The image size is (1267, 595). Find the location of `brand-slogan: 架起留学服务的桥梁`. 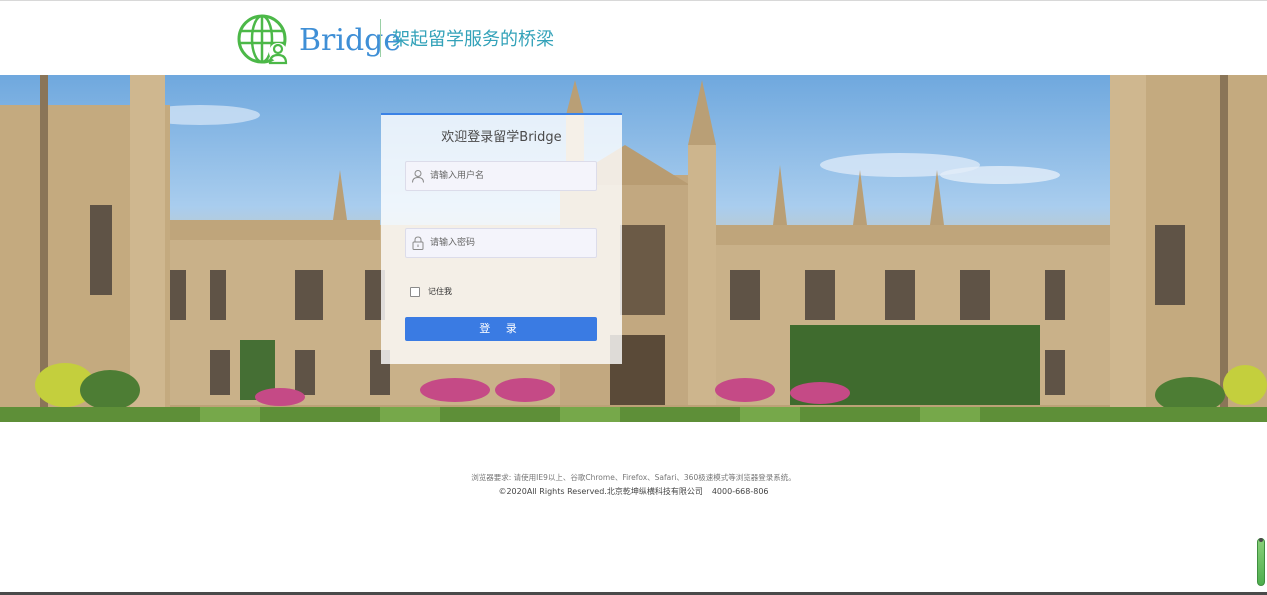

brand-slogan: 架起留学服务的桥梁 is located at coordinates (473, 39).